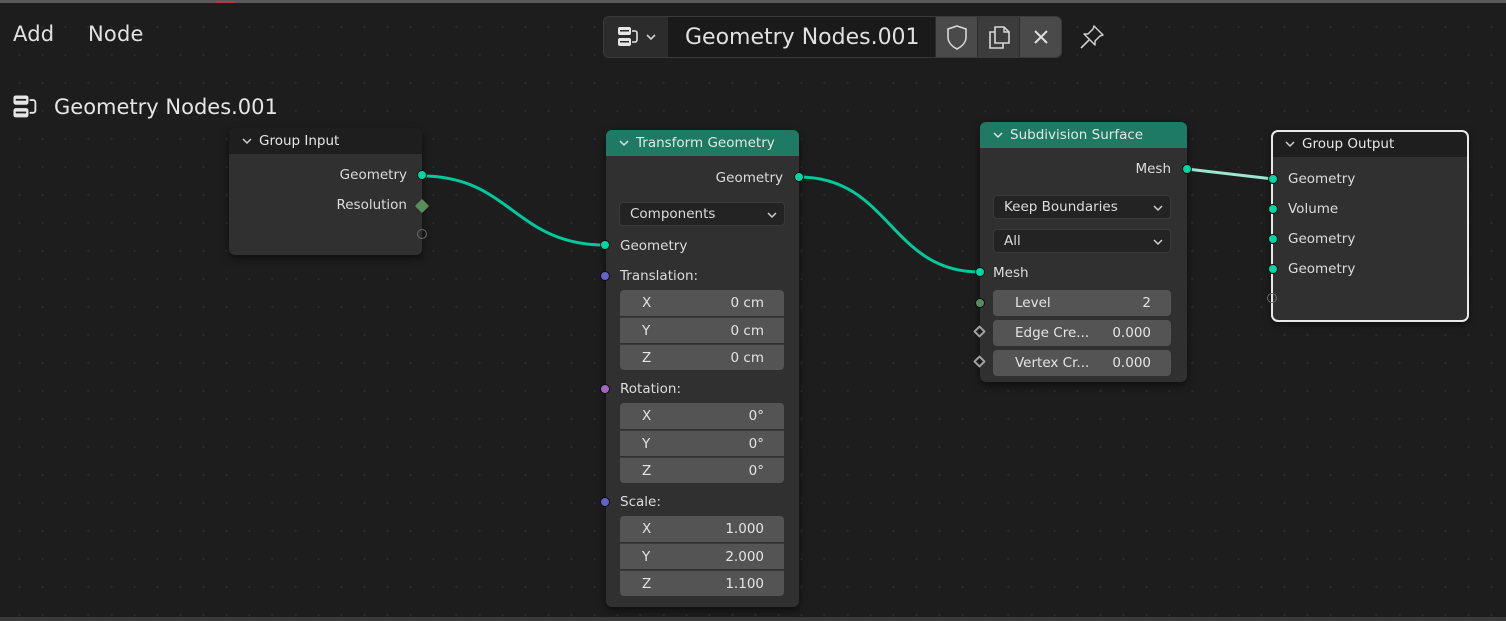 The image size is (1506, 621). What do you see at coordinates (33, 34) in the screenshot?
I see `menu-add: Add` at bounding box center [33, 34].